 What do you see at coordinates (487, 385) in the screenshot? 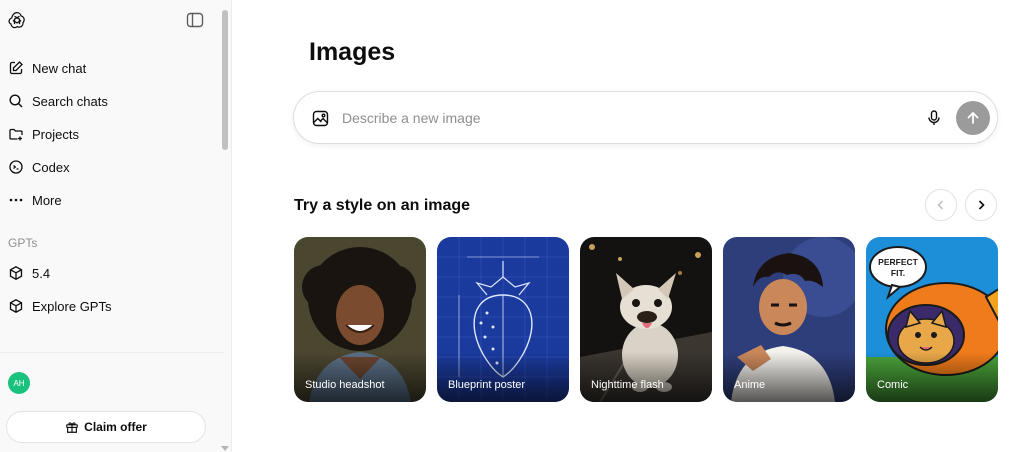
I see `card-label: Blueprint poster` at bounding box center [487, 385].